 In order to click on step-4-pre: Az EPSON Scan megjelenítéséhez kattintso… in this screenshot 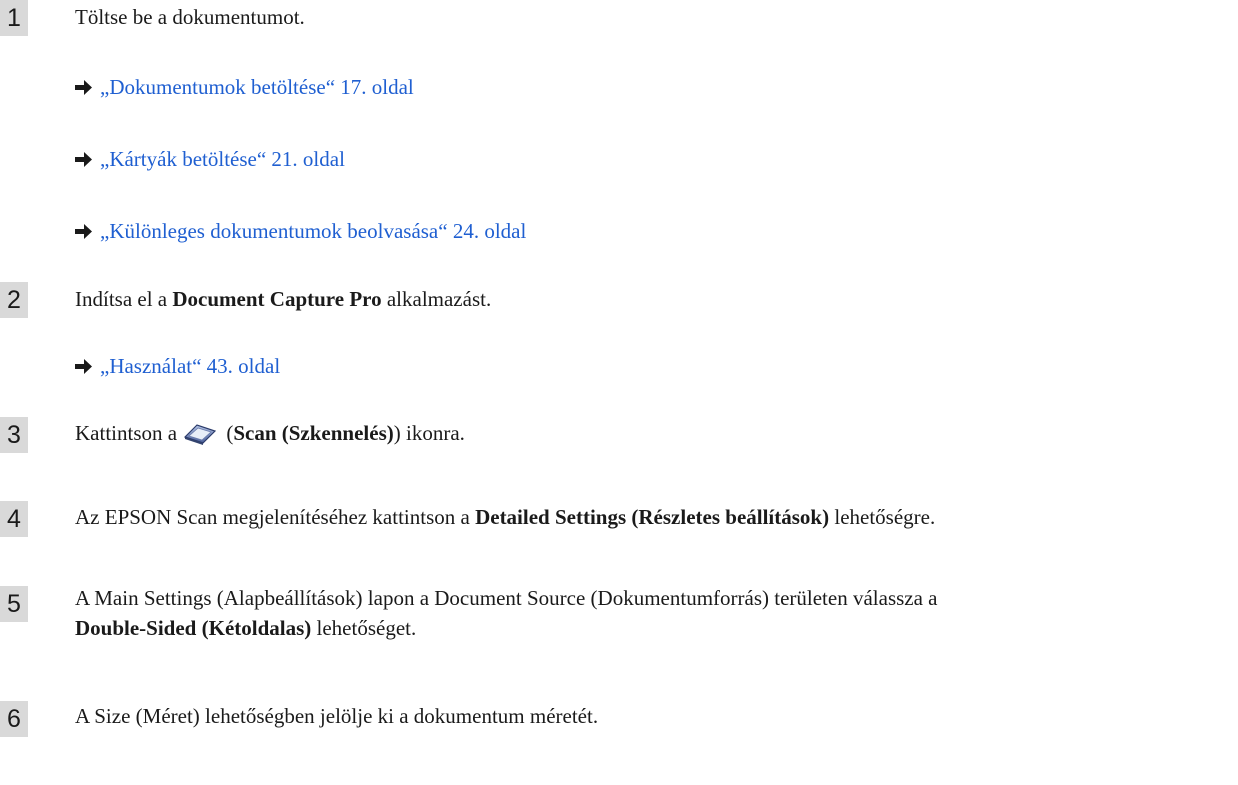, I will do `click(275, 517)`.